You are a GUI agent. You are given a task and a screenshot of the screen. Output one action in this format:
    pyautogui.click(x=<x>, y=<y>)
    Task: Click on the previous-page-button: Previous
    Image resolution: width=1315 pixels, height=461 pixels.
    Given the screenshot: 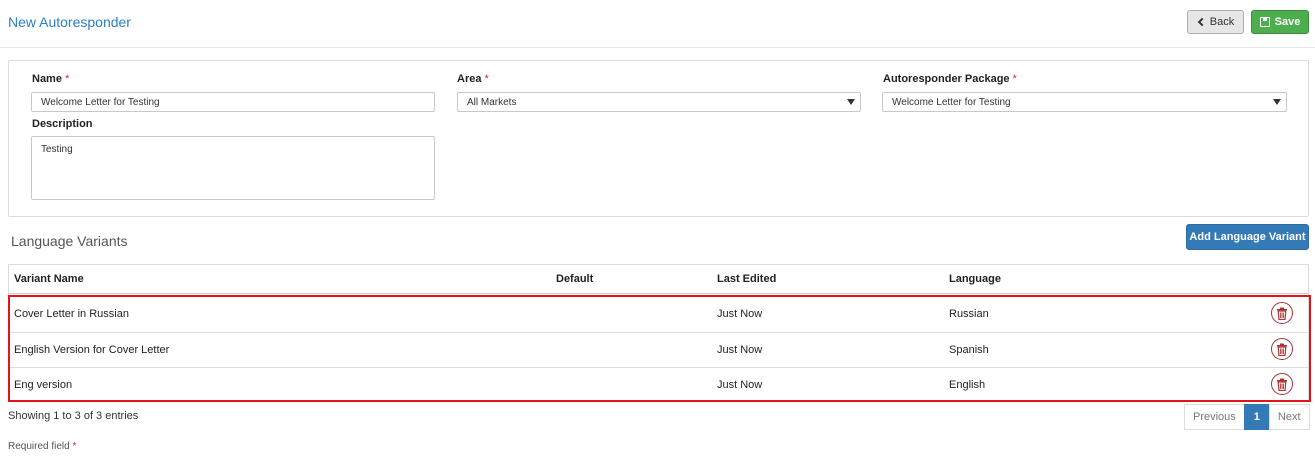 What is the action you would take?
    pyautogui.click(x=1214, y=417)
    